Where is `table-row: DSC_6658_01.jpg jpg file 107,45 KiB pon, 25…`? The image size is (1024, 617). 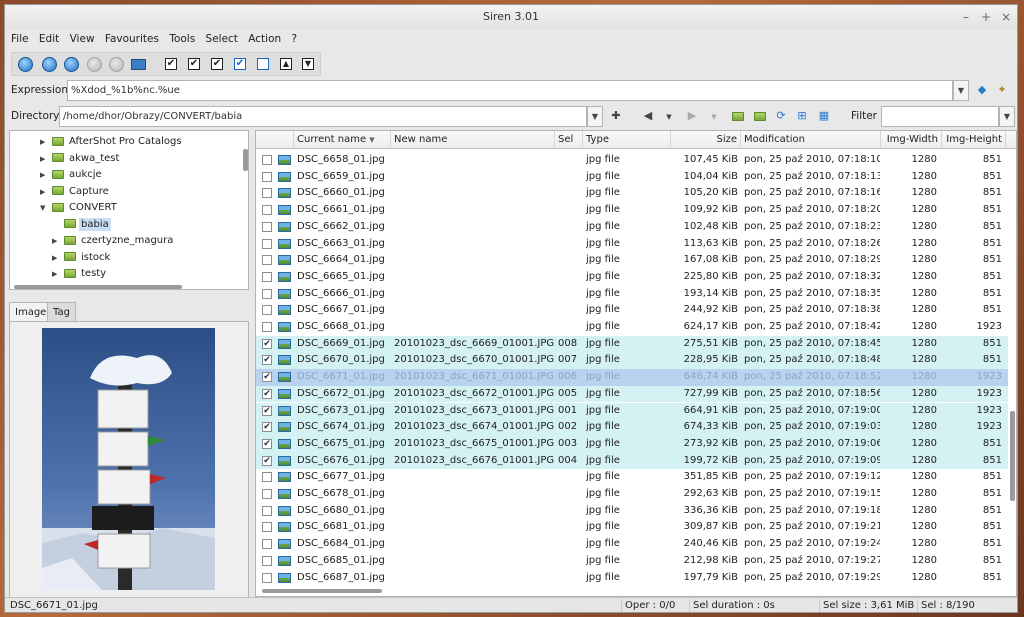
table-row: DSC_6658_01.jpg jpg file 107,45 KiB pon, 25… is located at coordinates (632, 160).